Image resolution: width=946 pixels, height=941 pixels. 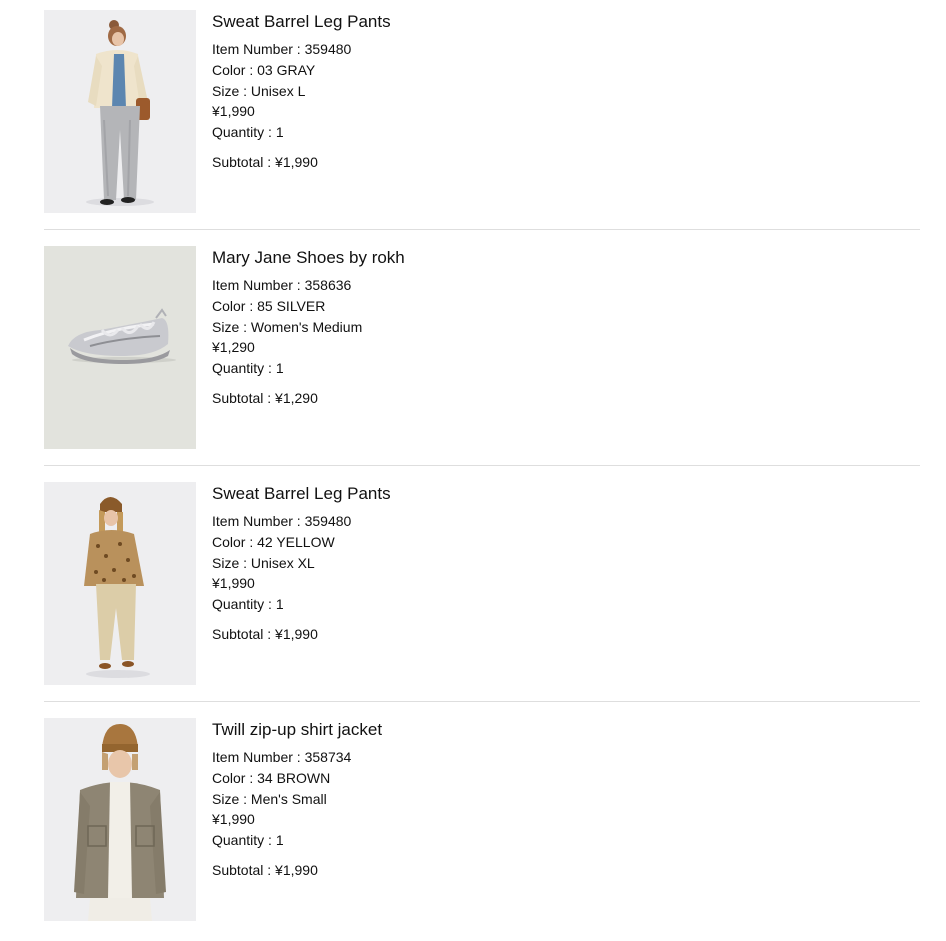 I want to click on size-value: Unisex L, so click(x=278, y=90).